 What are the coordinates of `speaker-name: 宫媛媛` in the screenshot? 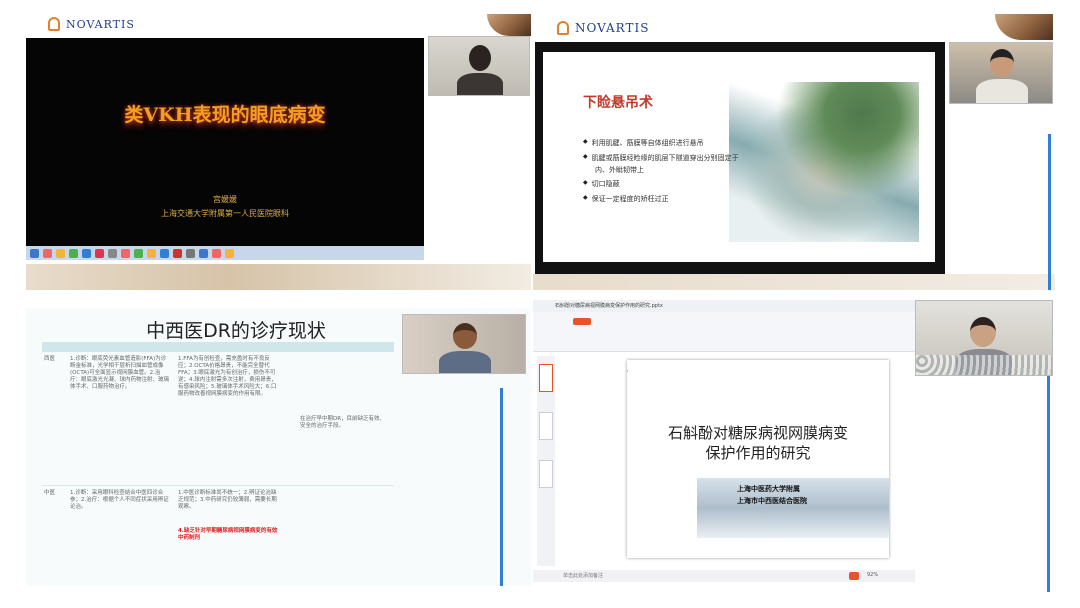 It's located at (225, 199).